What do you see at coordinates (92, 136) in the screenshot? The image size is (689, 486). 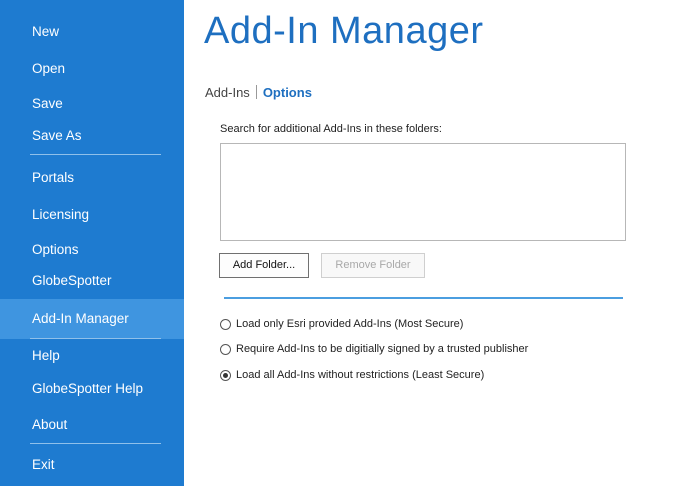 I see `sidebar-item-save-as: Save As` at bounding box center [92, 136].